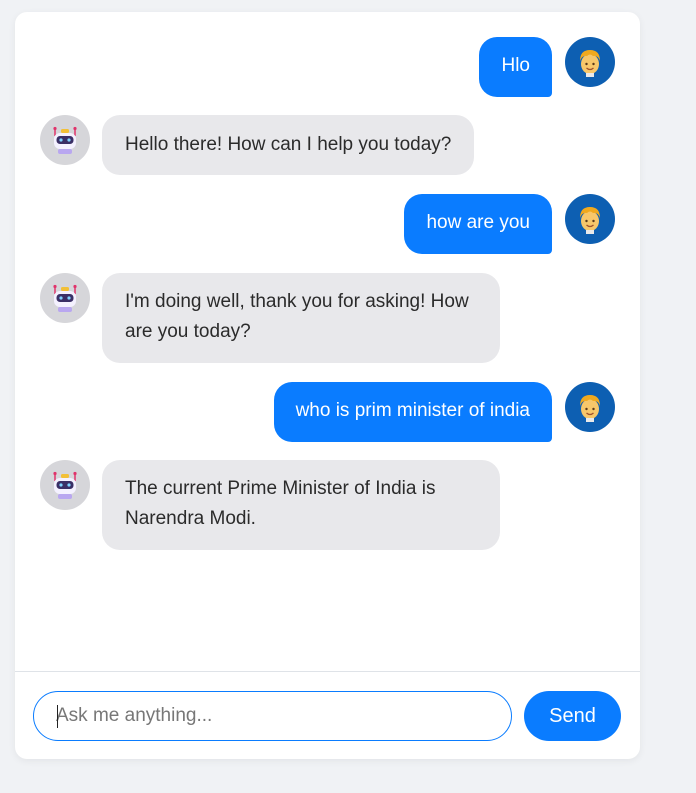 The image size is (696, 793). I want to click on message-input, so click(272, 716).